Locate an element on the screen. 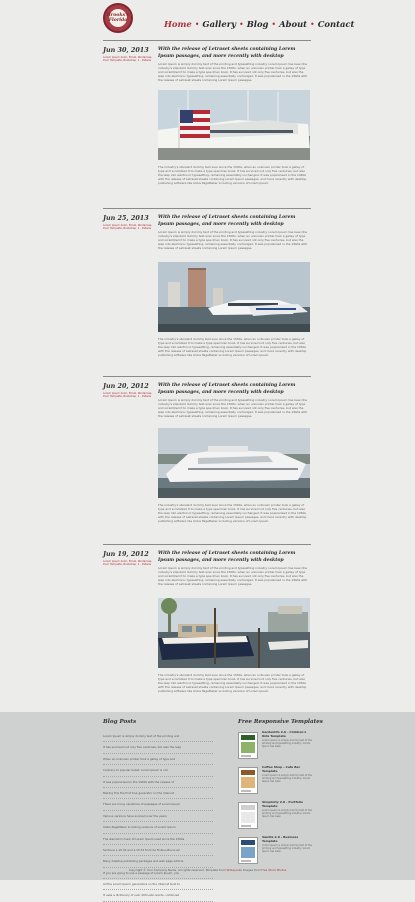 This screenshot has height=902, width=415. logo-badge: Brooks's Florida is located at coordinates (118, 18).